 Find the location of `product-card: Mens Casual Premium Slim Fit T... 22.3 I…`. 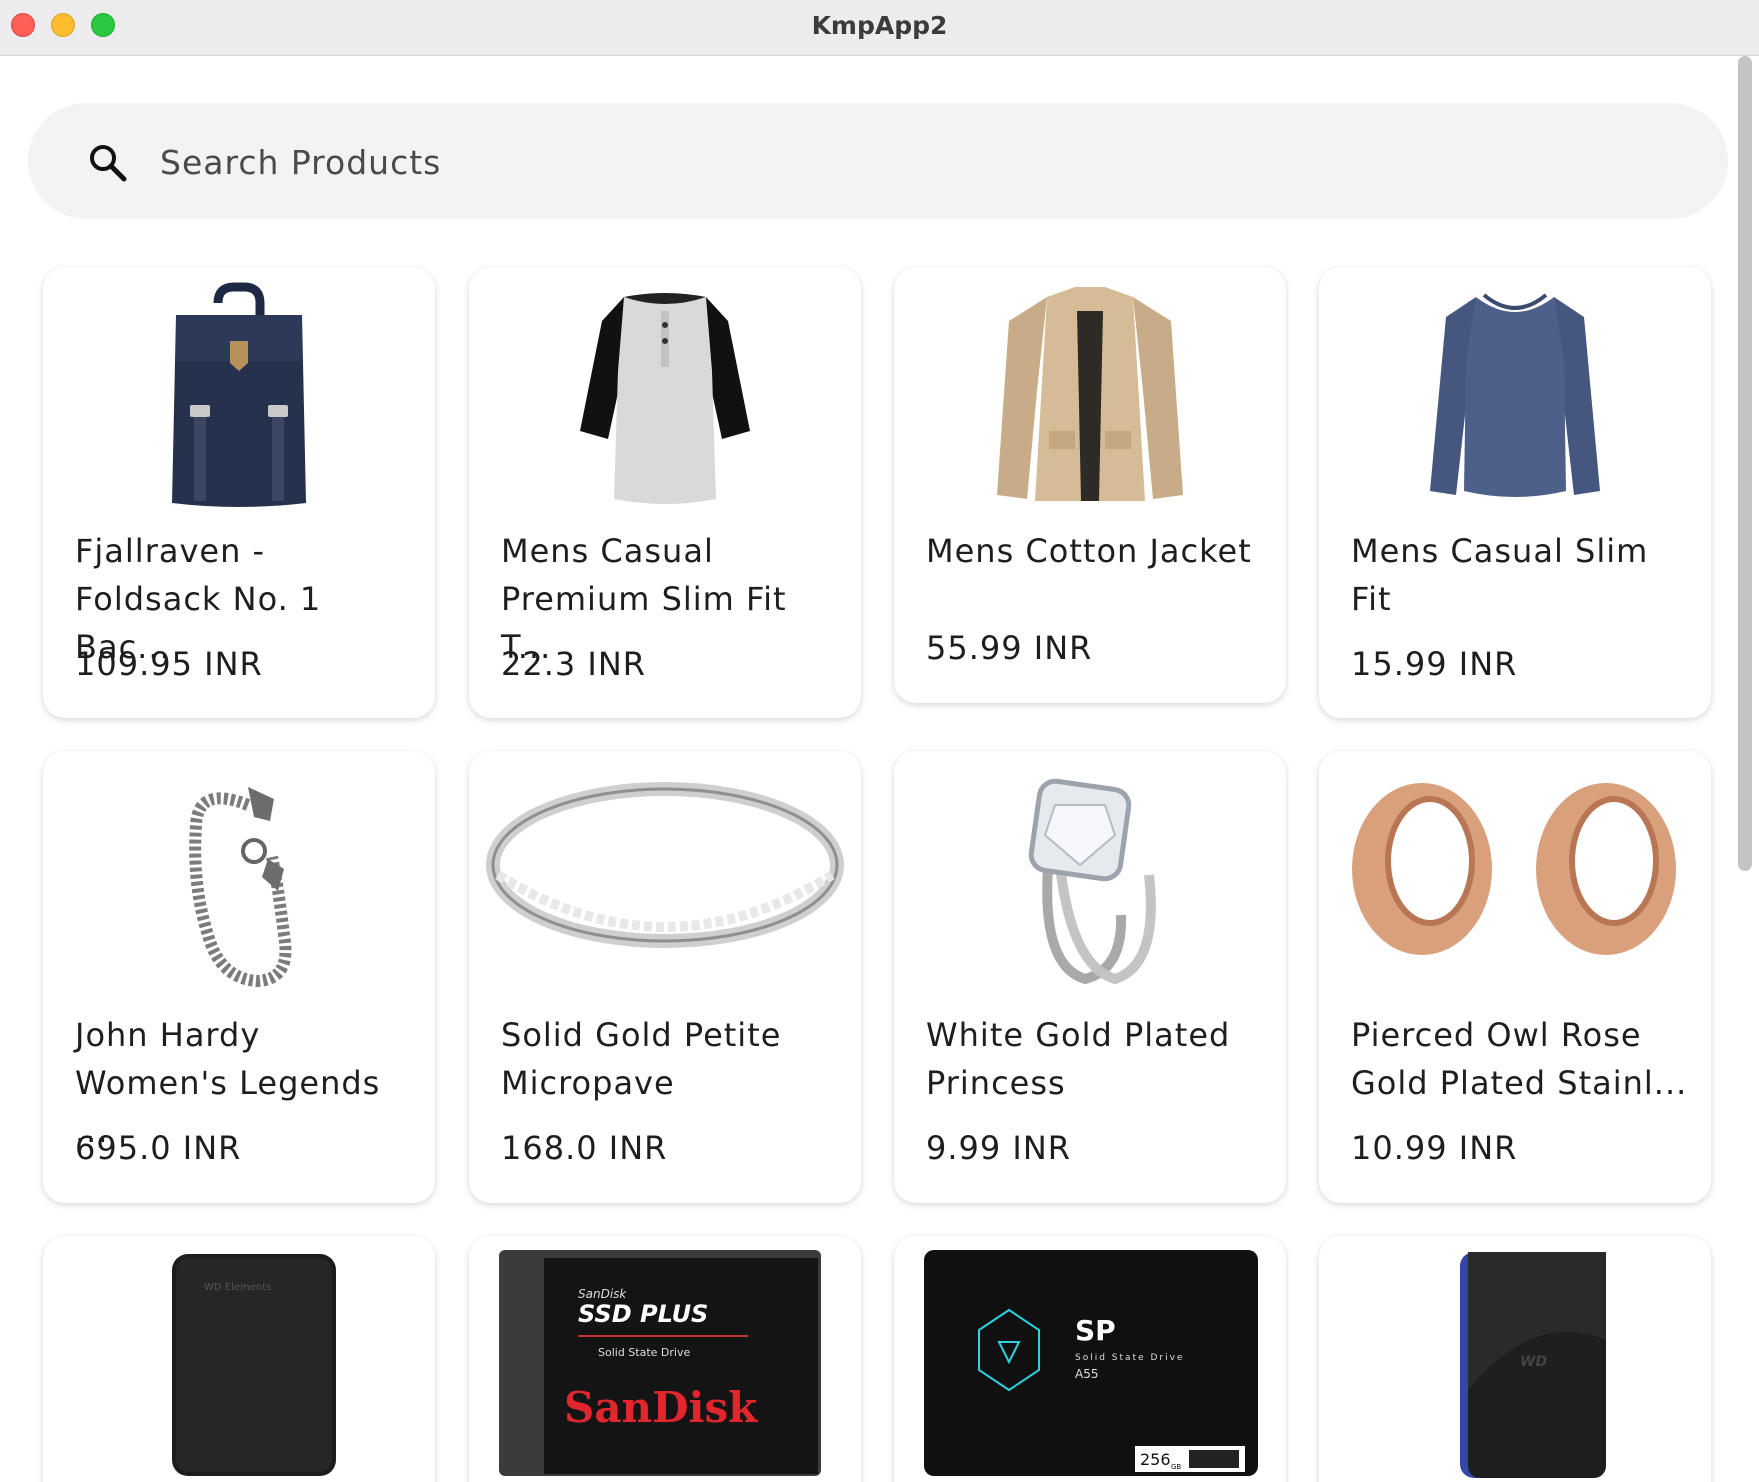

product-card: Mens Casual Premium Slim Fit T... 22.3 I… is located at coordinates (665, 492).